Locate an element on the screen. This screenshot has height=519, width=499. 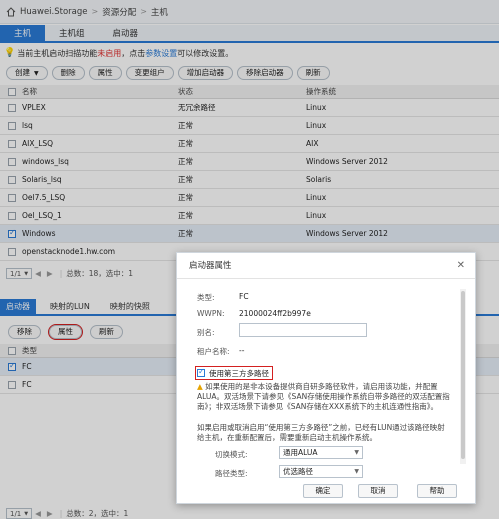
type-label: 类型: is located at coordinates (206, 297).